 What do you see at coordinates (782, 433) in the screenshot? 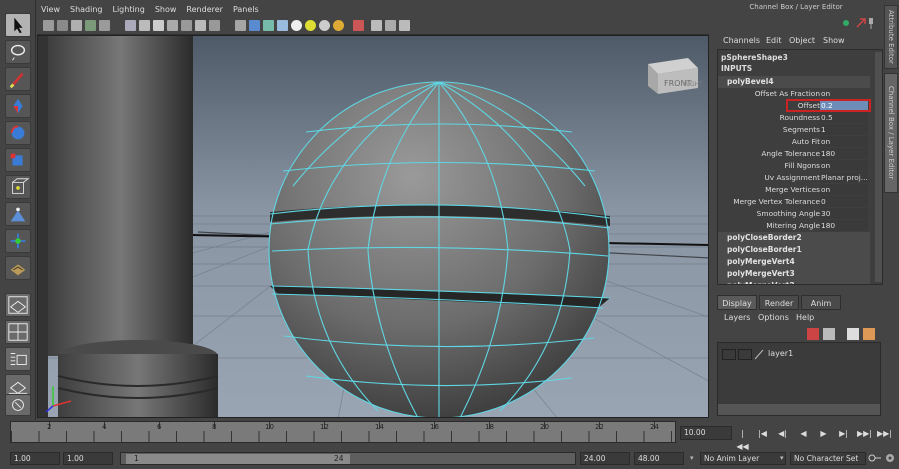
I see `step-back-key-button: ◀|` at bounding box center [782, 433].